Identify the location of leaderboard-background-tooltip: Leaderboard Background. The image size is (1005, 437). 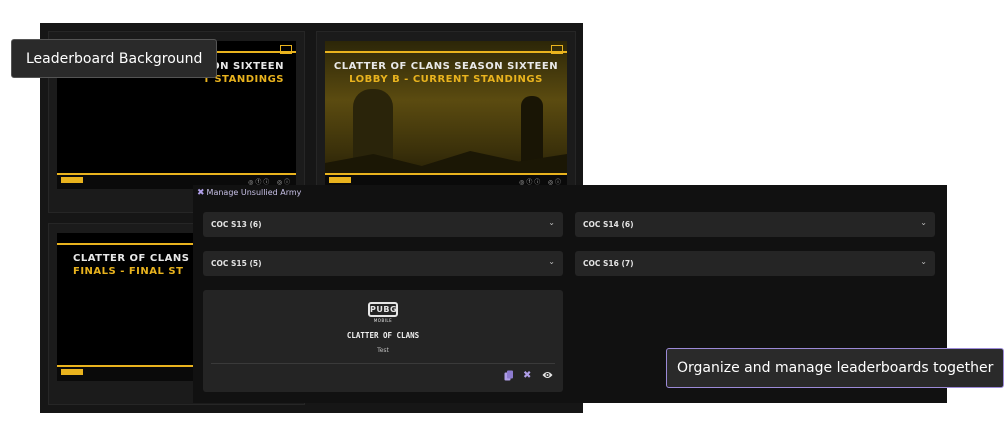
(114, 58).